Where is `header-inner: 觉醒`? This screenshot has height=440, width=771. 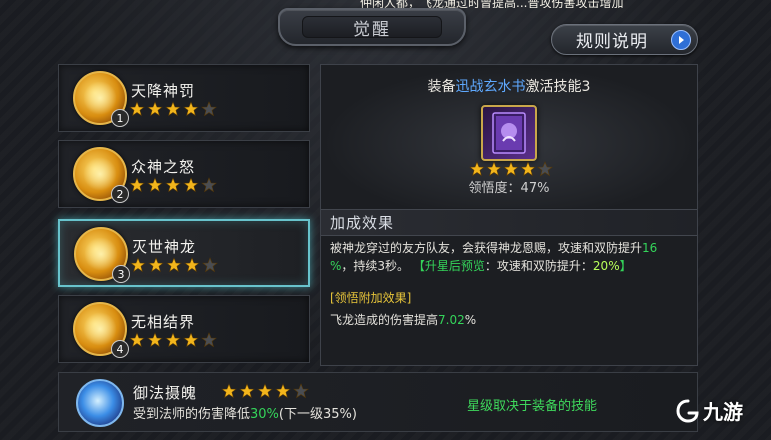
header-inner: 觉醒 is located at coordinates (372, 28).